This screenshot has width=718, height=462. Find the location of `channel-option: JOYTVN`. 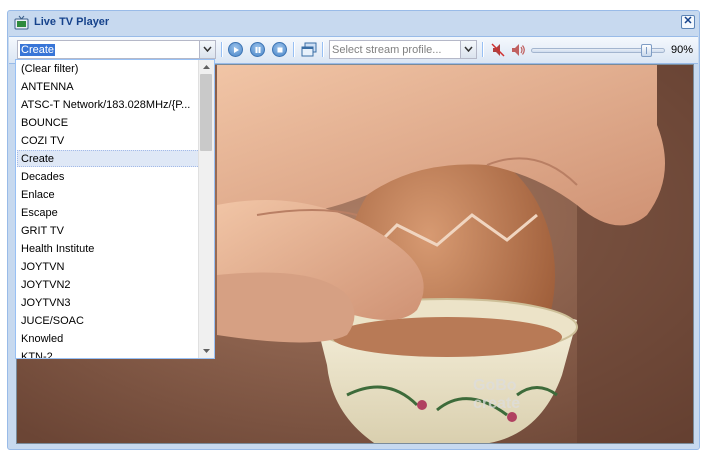

channel-option: JOYTVN is located at coordinates (108, 266).